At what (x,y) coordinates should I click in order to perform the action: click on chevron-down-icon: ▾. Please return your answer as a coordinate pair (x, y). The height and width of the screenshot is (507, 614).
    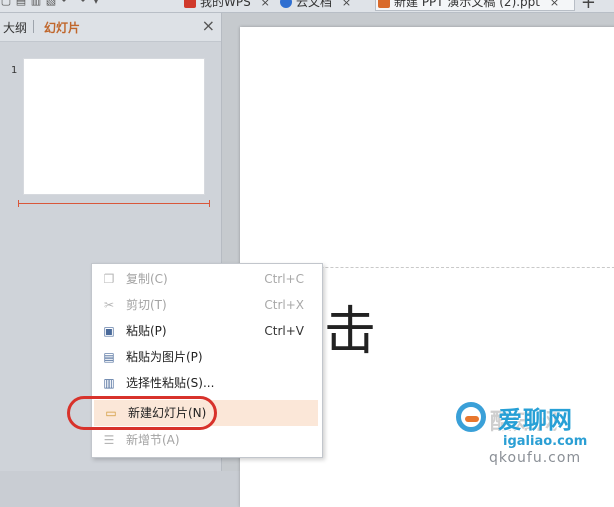
    Looking at the image, I should click on (96, 4).